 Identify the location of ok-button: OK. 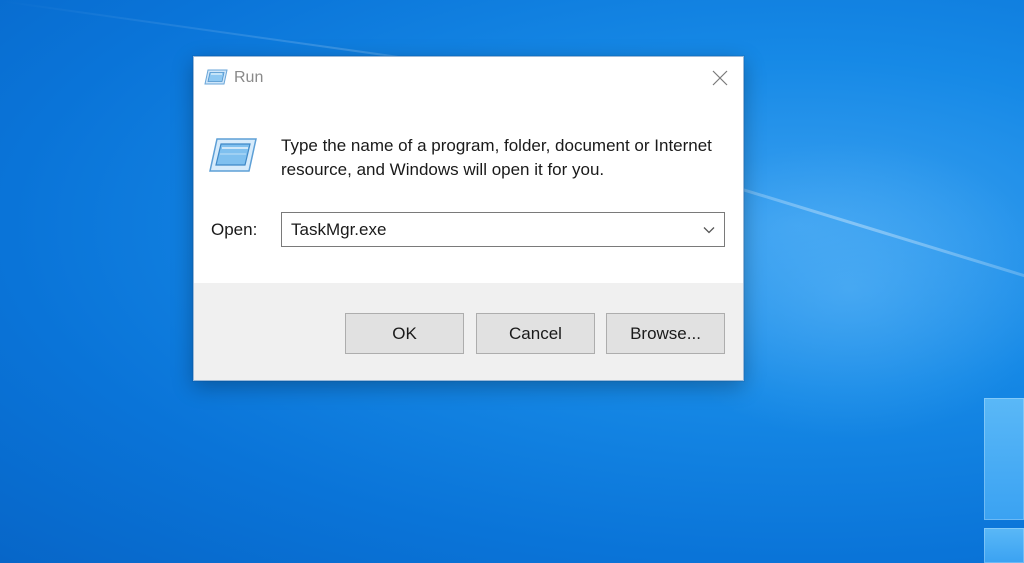
(404, 333).